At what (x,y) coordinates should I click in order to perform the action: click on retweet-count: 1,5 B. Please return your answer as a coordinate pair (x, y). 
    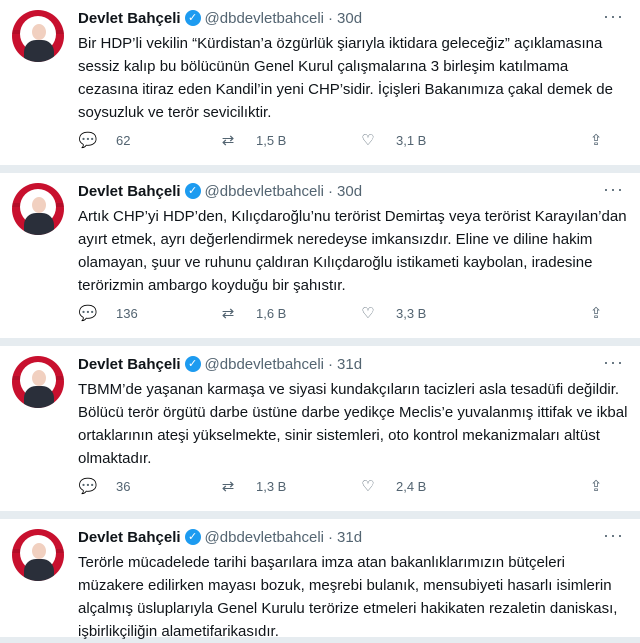
    Looking at the image, I should click on (271, 140).